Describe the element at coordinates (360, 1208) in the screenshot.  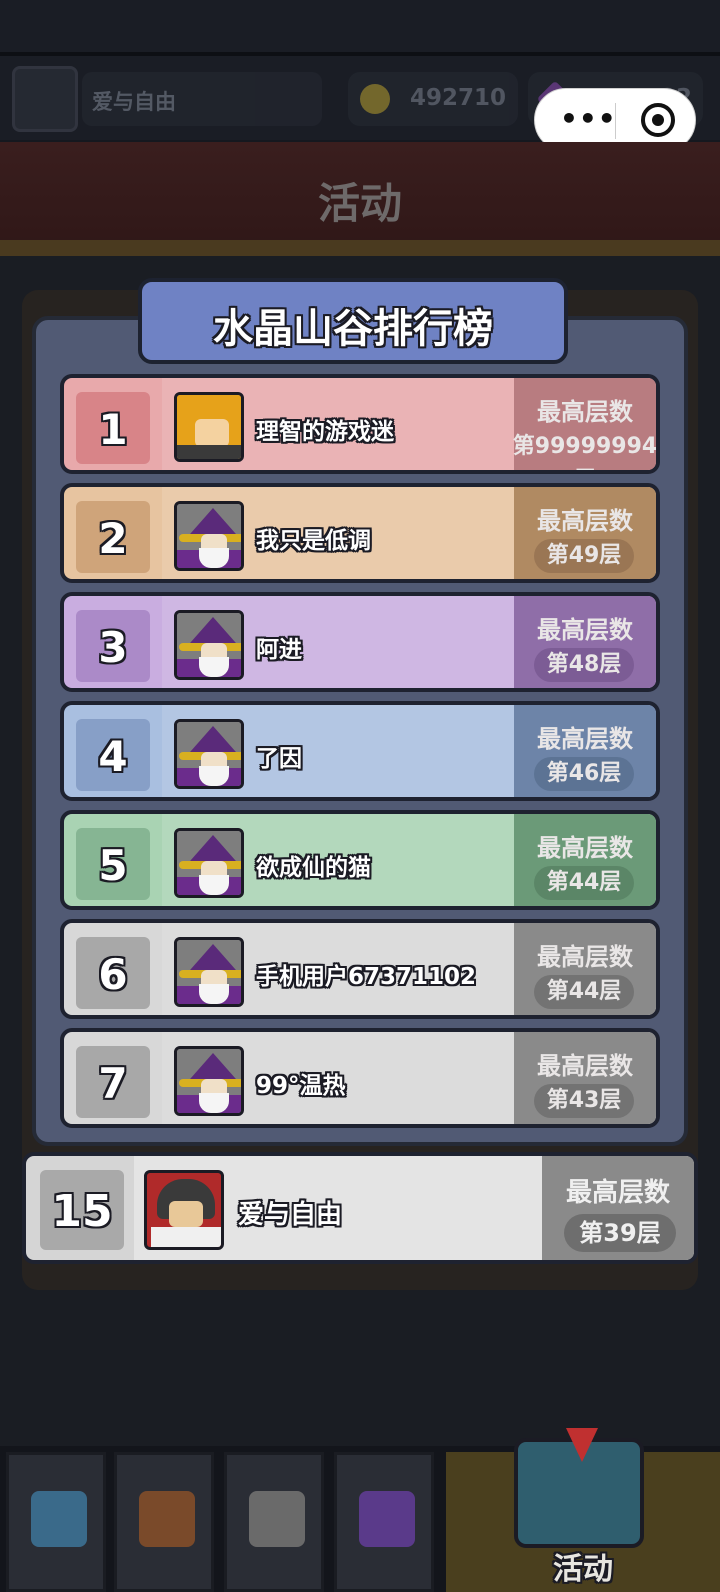
I see `my-rank-row: 15 爱与自由 最高层数 第39层` at that location.